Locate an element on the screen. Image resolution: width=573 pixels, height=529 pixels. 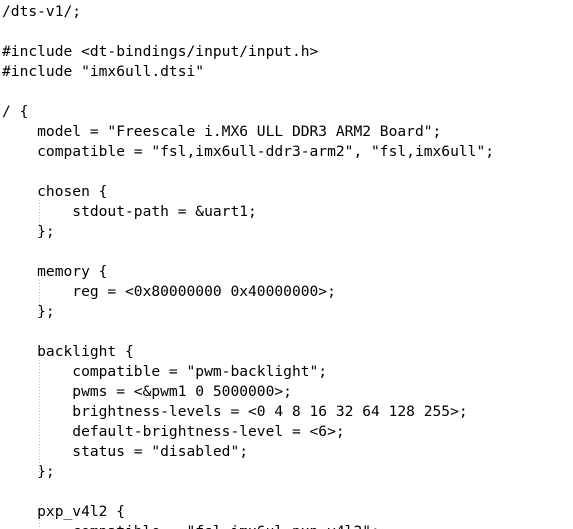
code-line: backlight { is located at coordinates (68, 351).